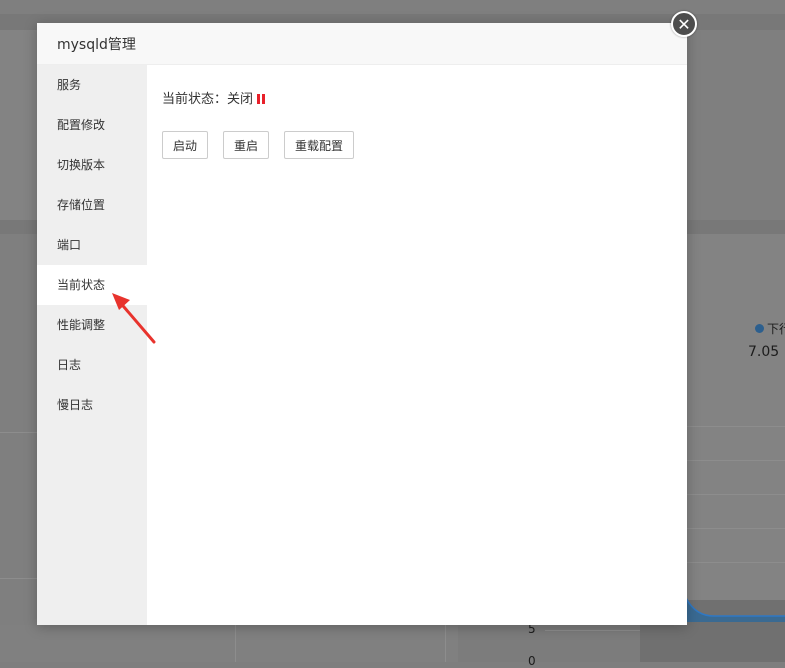 This screenshot has width=785, height=668. I want to click on sidebar-item-service: 服务, so click(92, 85).